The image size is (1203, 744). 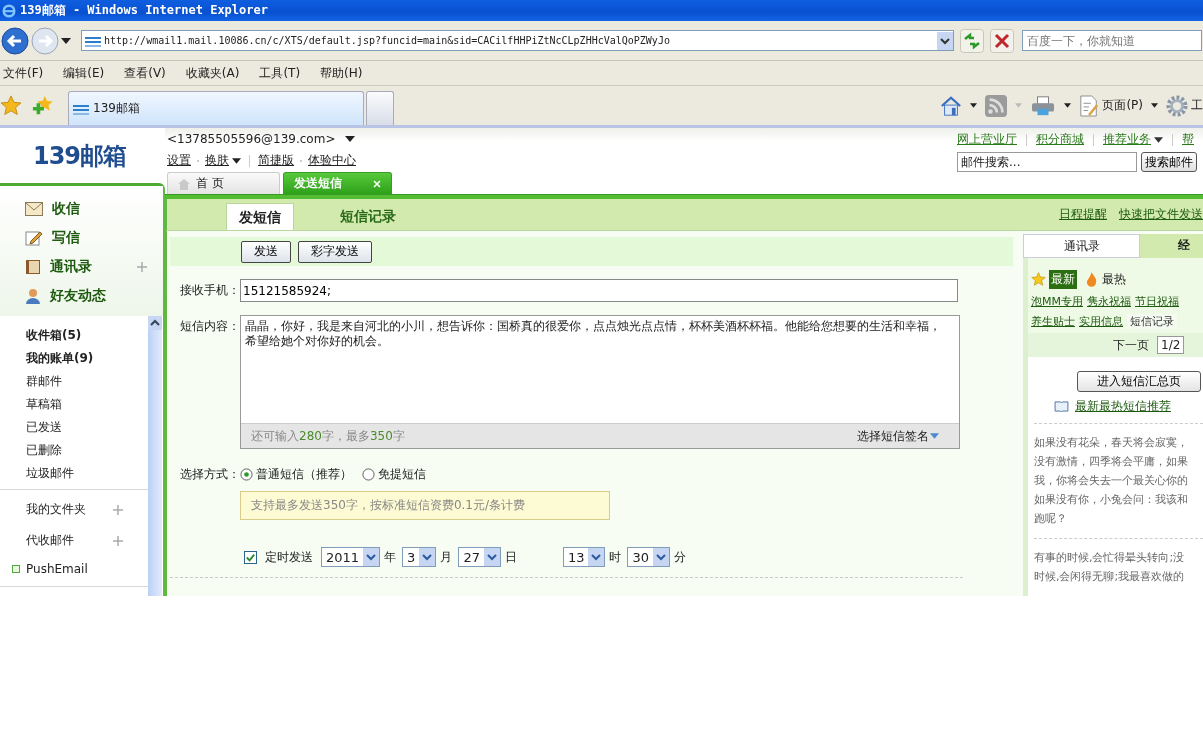 I want to click on history-caret-icon, so click(x=66, y=40).